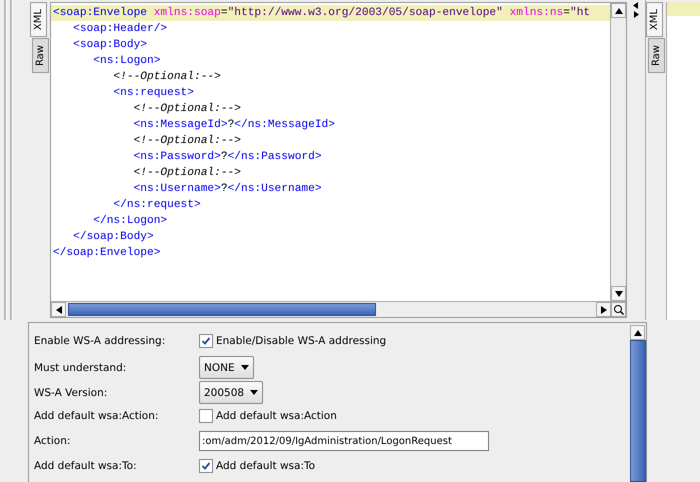 The height and width of the screenshot is (482, 700). I want to click on zoom-button, so click(618, 309).